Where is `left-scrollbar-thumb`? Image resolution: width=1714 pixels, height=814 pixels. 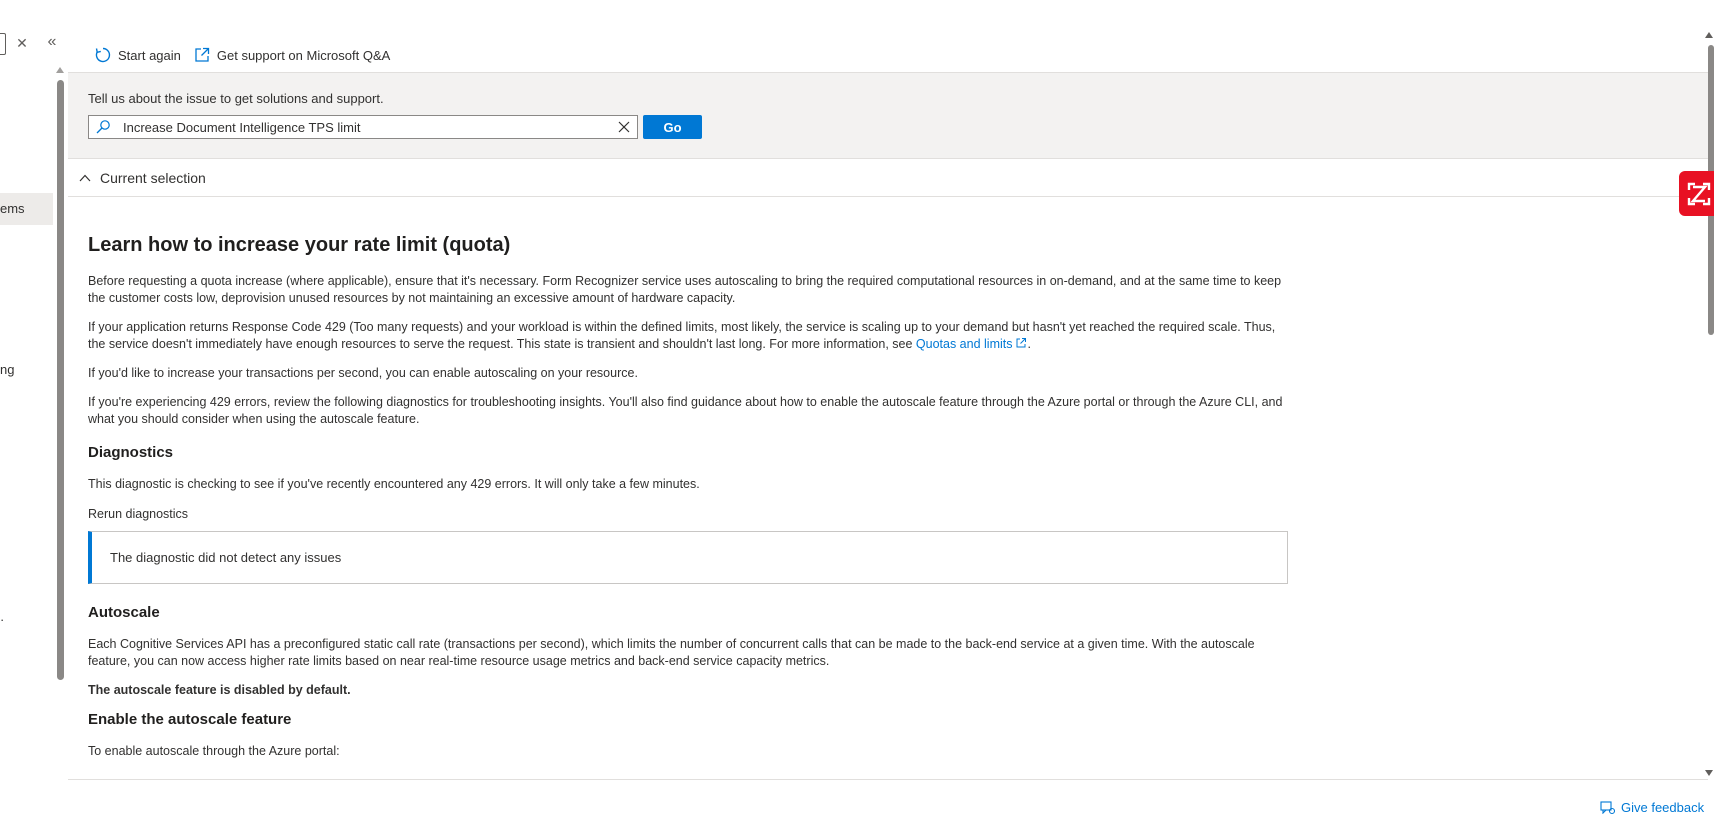 left-scrollbar-thumb is located at coordinates (60, 380).